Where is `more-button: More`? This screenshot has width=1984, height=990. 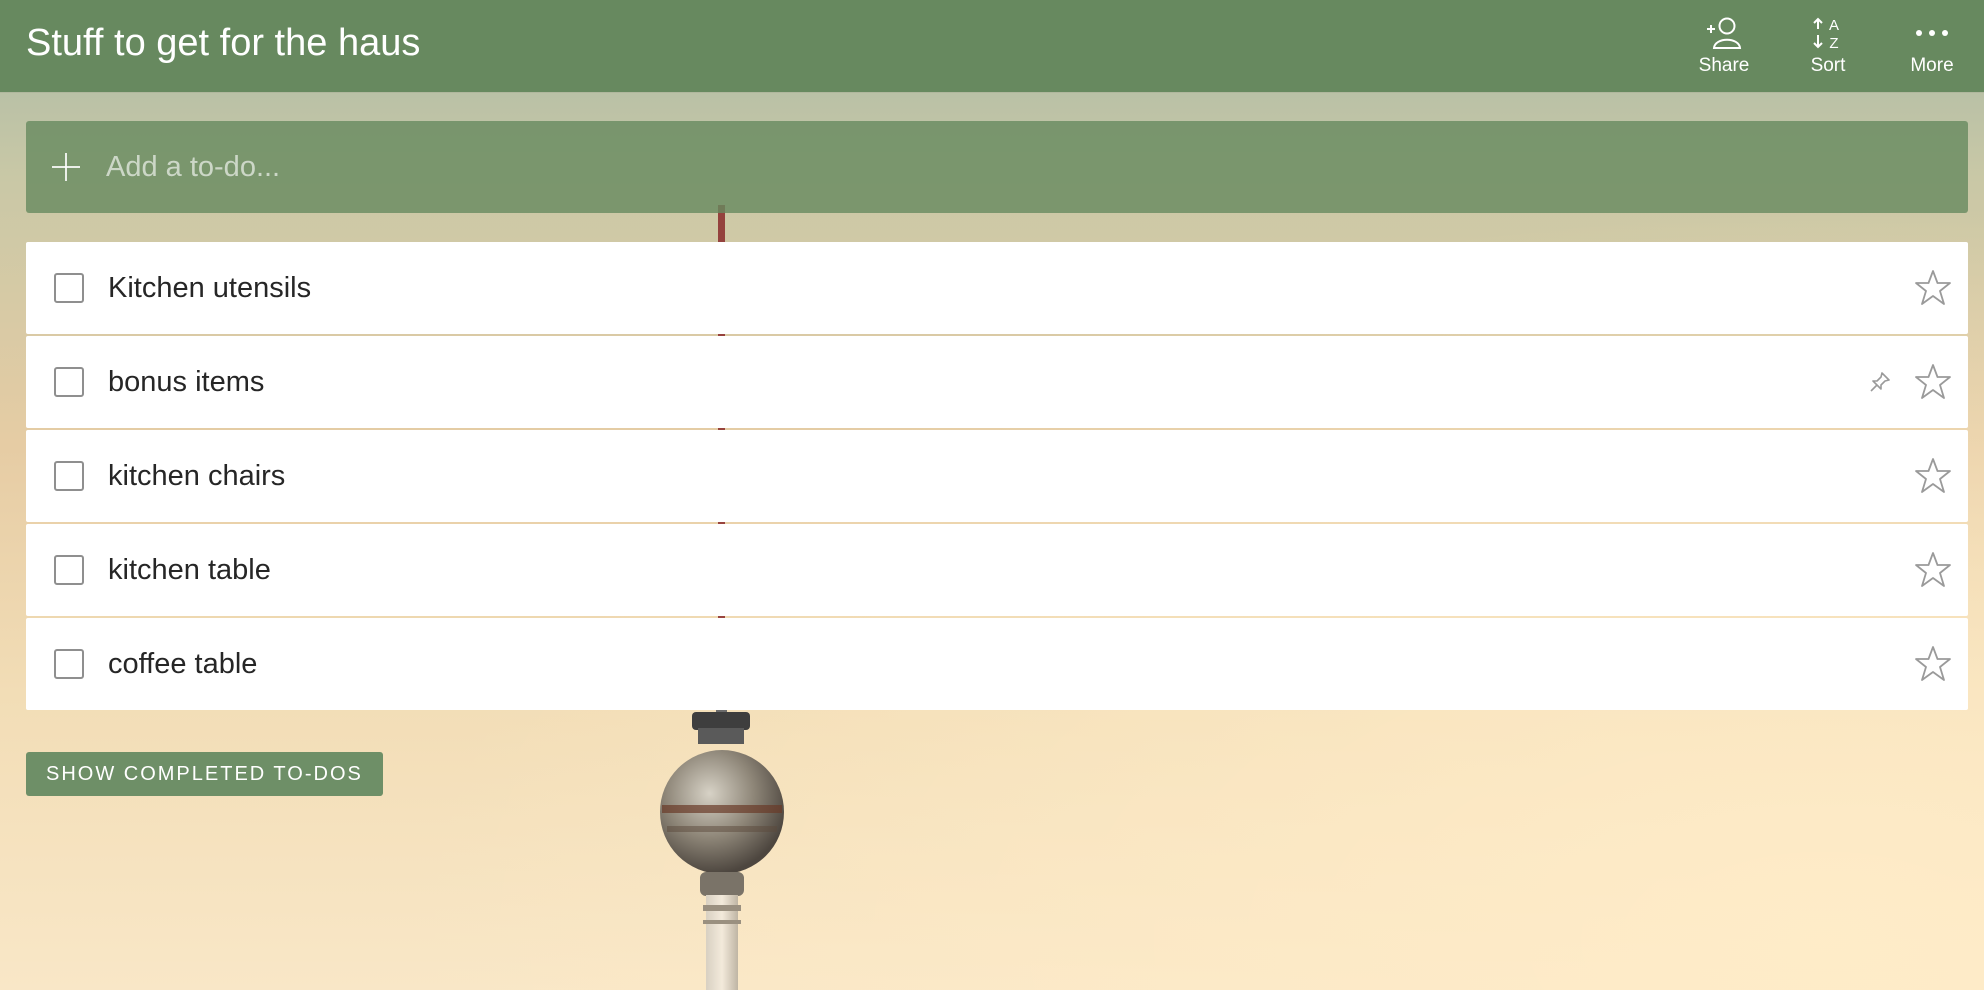
more-button: More is located at coordinates (1932, 46).